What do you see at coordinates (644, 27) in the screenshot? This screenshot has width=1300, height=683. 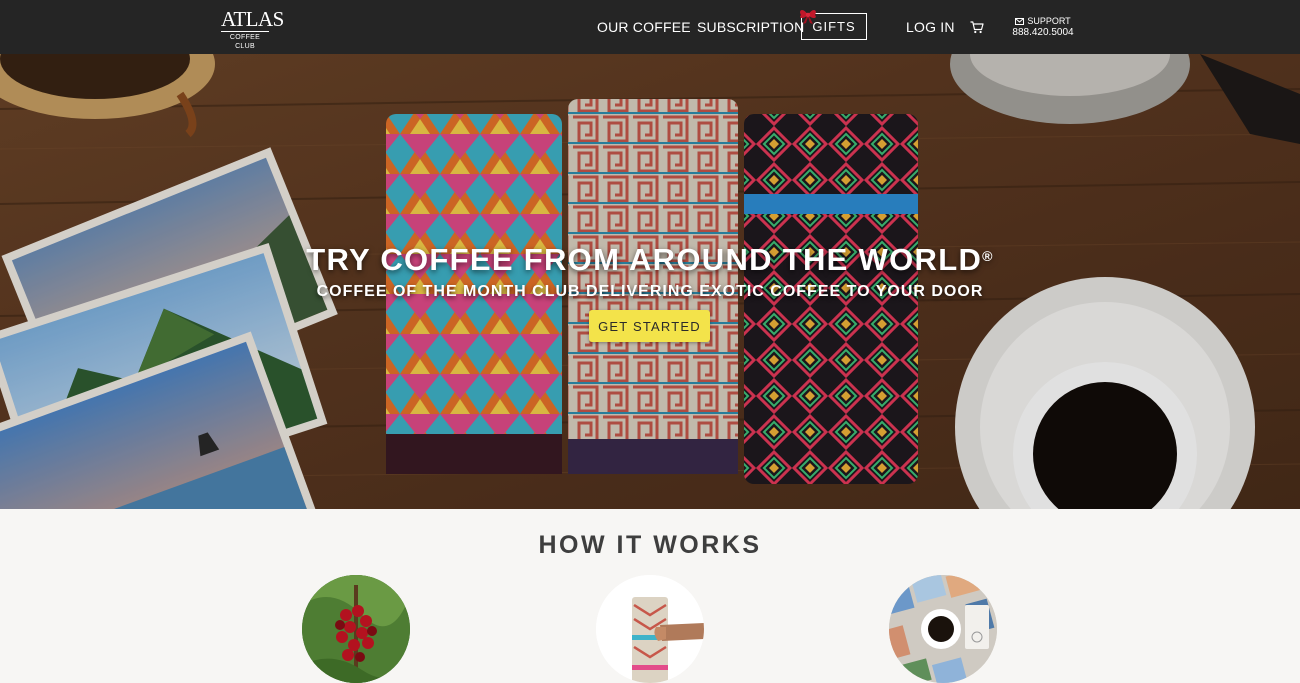 I see `nav-our-coffee: OUR COFFEE` at bounding box center [644, 27].